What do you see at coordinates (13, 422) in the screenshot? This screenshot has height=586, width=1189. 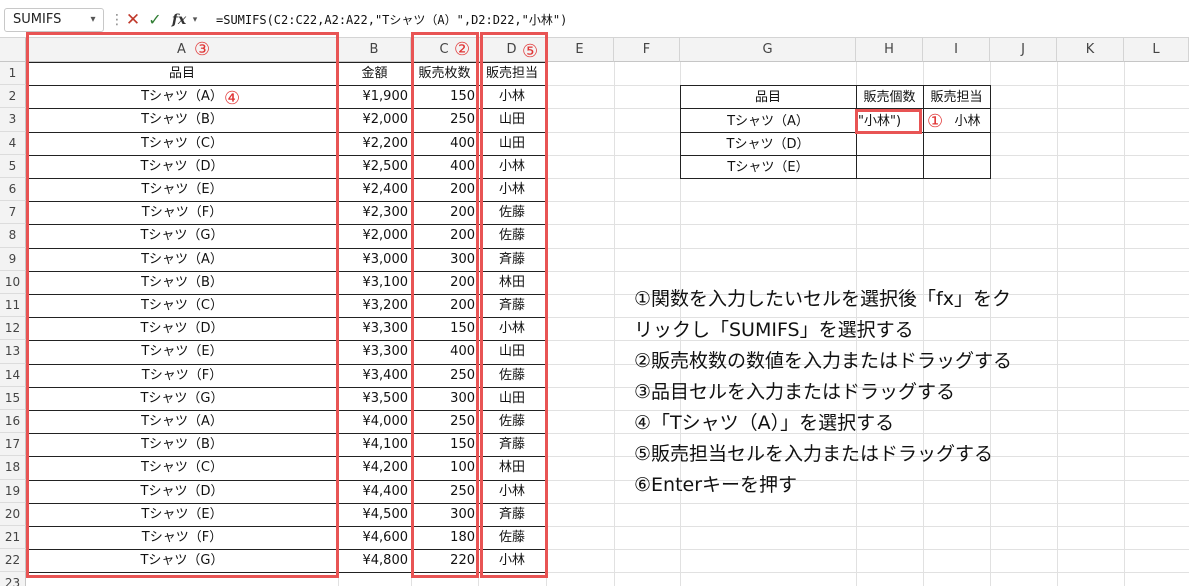 I see `row-header: 16` at bounding box center [13, 422].